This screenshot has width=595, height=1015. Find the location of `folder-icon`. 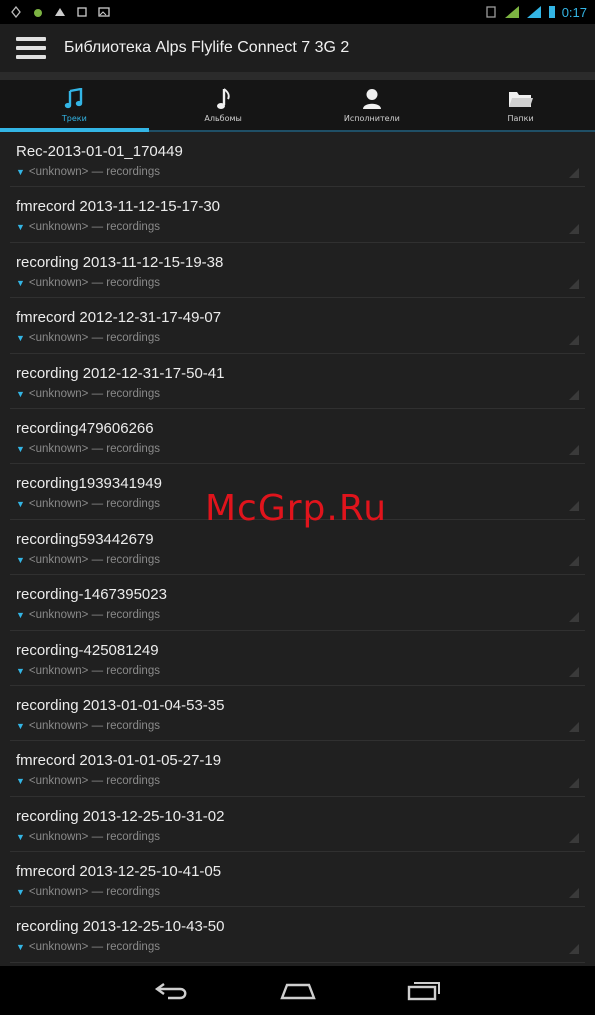

folder-icon is located at coordinates (520, 99).